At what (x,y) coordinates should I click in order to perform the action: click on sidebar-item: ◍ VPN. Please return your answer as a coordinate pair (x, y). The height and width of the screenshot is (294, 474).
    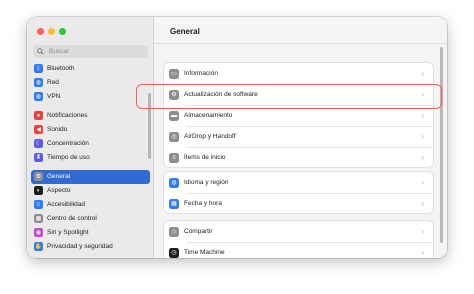
    Looking at the image, I should click on (90, 97).